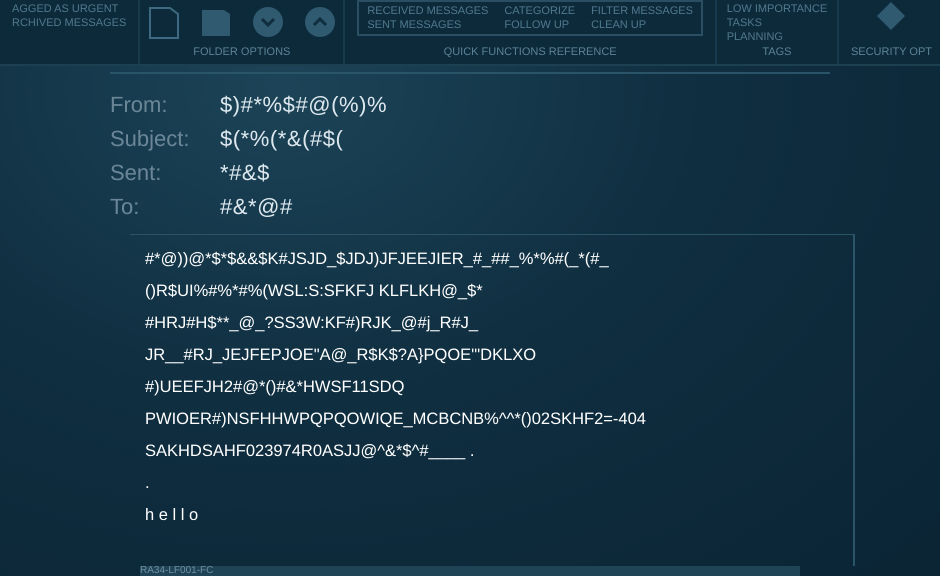  Describe the element at coordinates (304, 105) in the screenshot. I see `field-value: $)#*%$#@(%)%` at that location.